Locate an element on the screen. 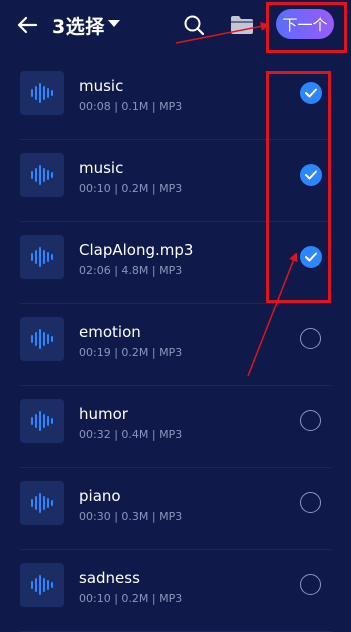  file-meta: 00:08 | 0.1M | MP3 is located at coordinates (131, 106).